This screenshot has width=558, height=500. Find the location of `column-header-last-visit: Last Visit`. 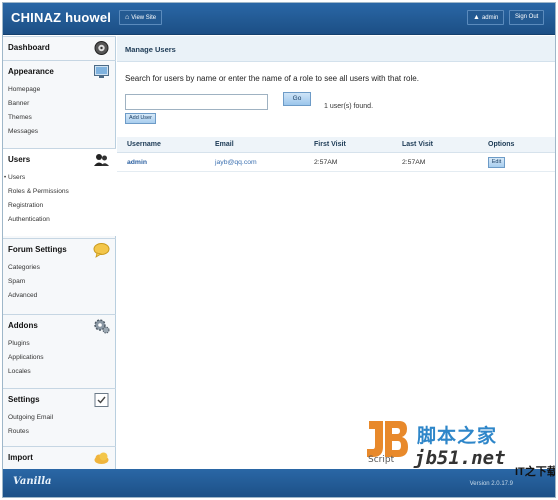

column-header-last-visit: Last Visit is located at coordinates (417, 144).